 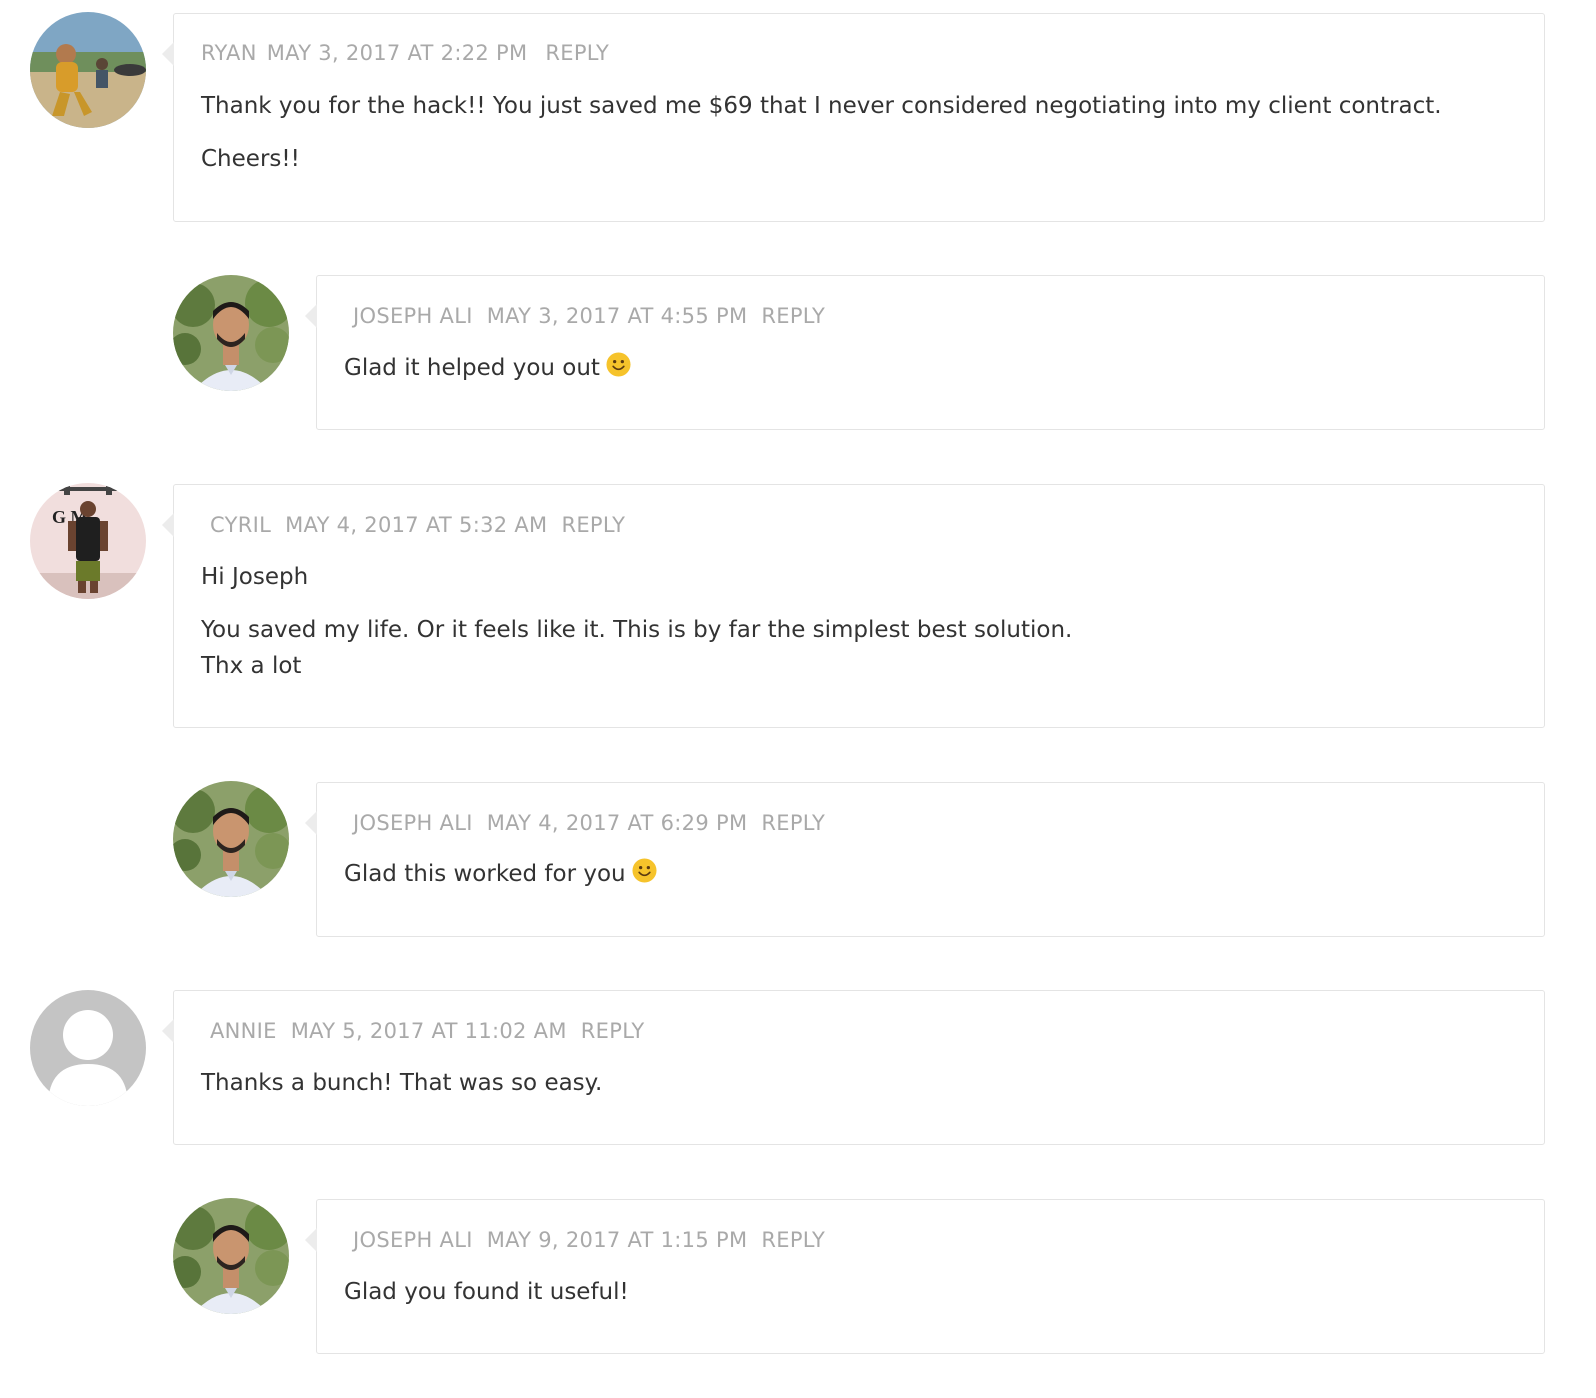 I want to click on comment-meta: CYRIL MAY 4, 2017 AT 5:32 AM REPLY, so click(x=424, y=525).